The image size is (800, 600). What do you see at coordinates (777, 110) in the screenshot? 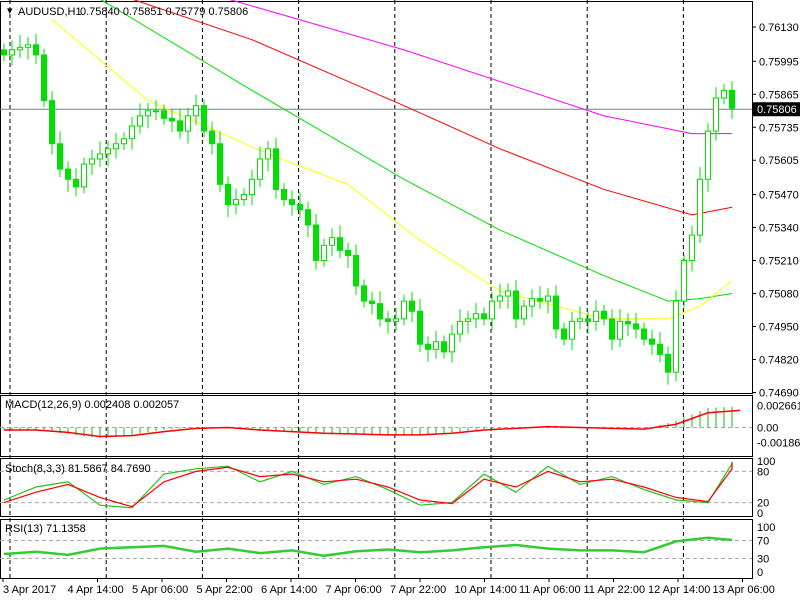
I see `current-price-label: 0.75806` at bounding box center [777, 110].